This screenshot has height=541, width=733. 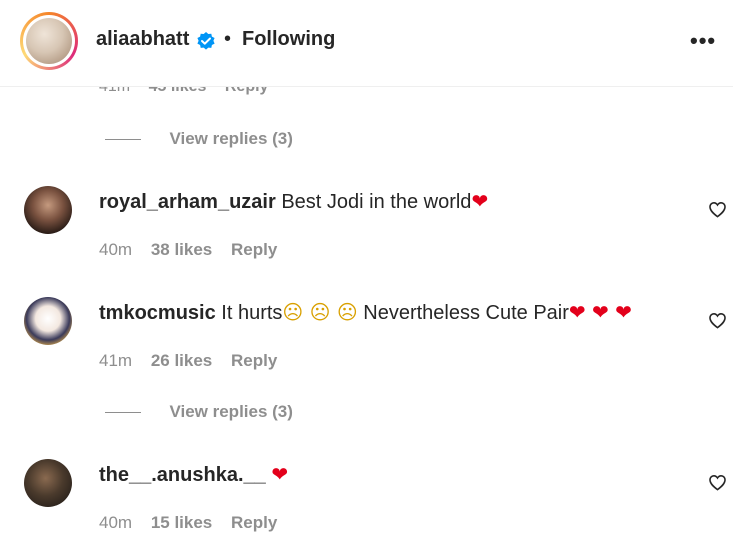 I want to click on comment-meta: 40m 38 likes Reply, so click(x=195, y=250).